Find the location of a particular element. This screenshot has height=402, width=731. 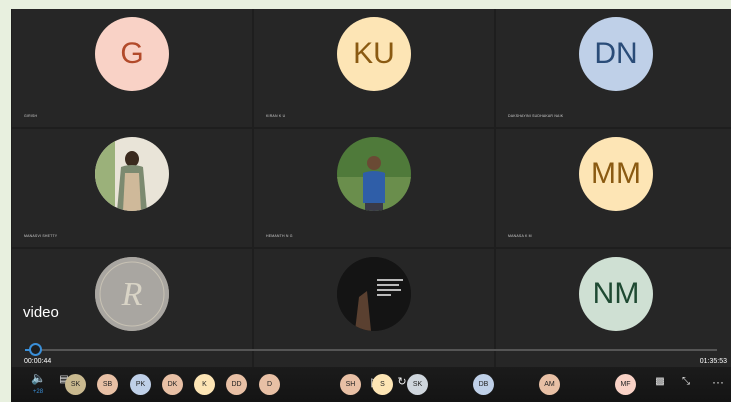

miniplayer-icon: ▩ is located at coordinates (660, 382).